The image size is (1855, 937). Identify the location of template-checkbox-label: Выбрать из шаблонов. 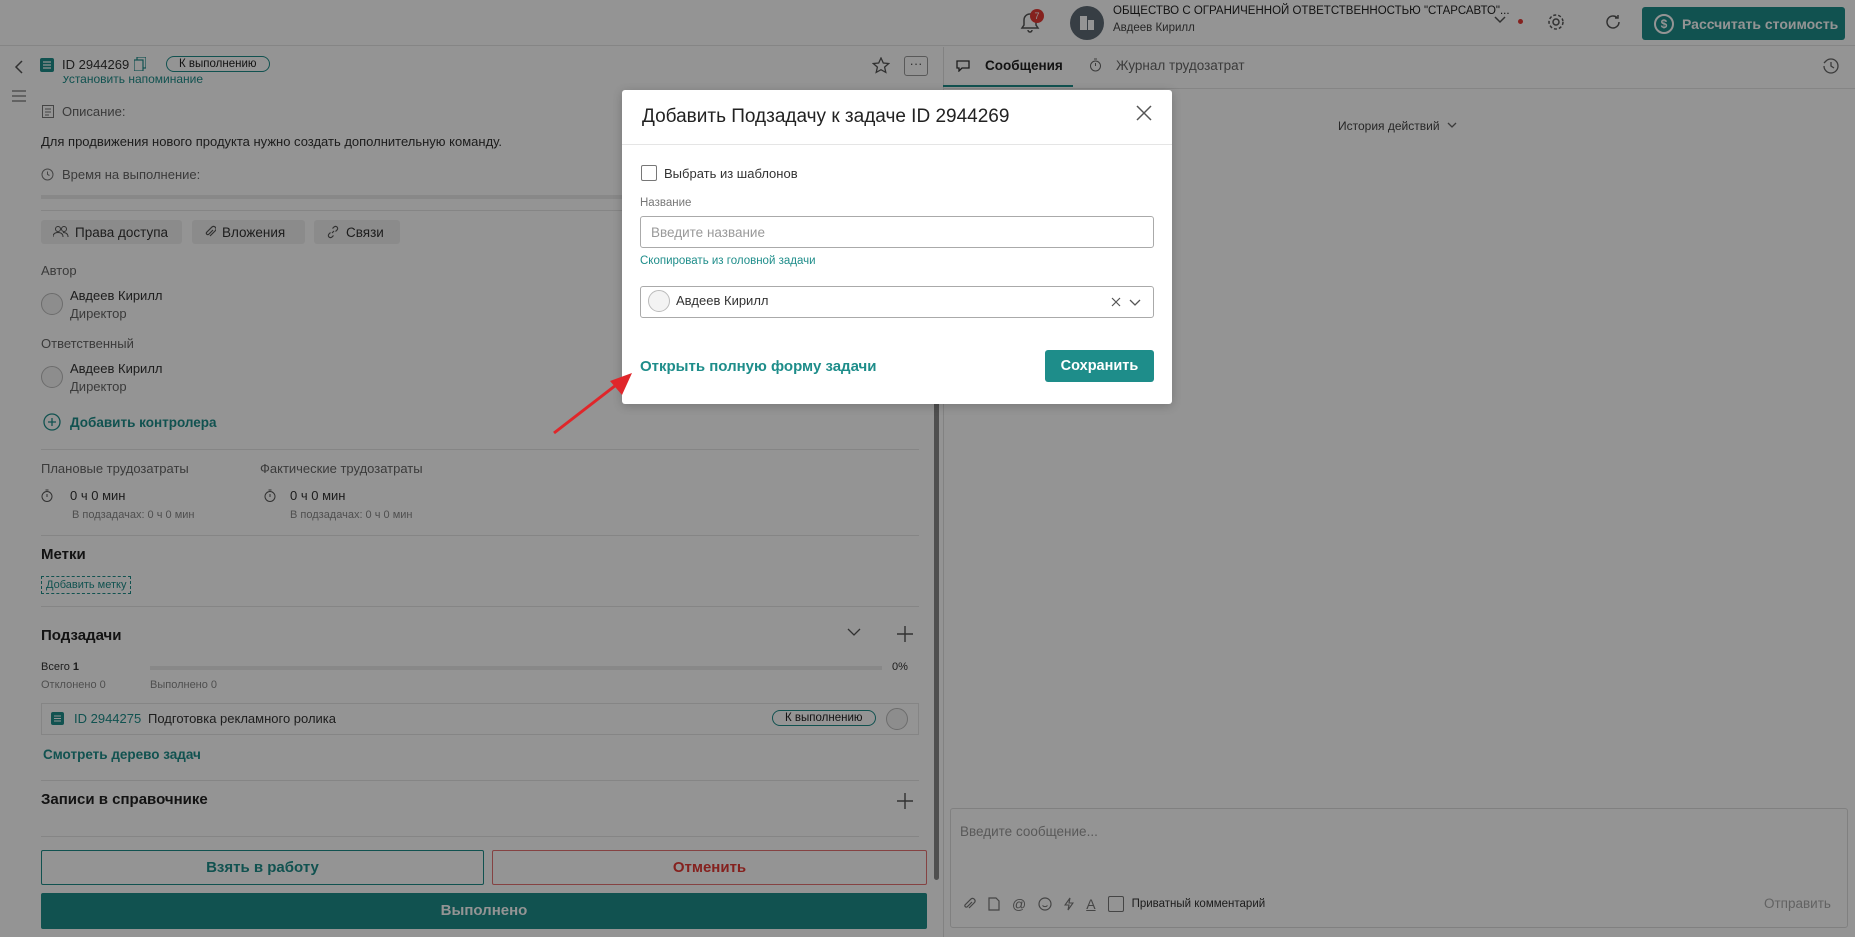
(731, 173).